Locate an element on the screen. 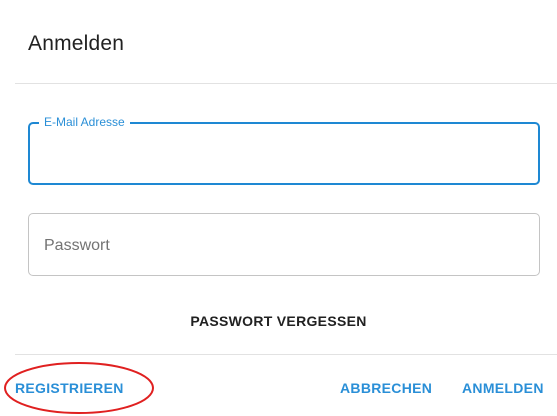 The width and height of the screenshot is (557, 416). header-divider is located at coordinates (286, 83).